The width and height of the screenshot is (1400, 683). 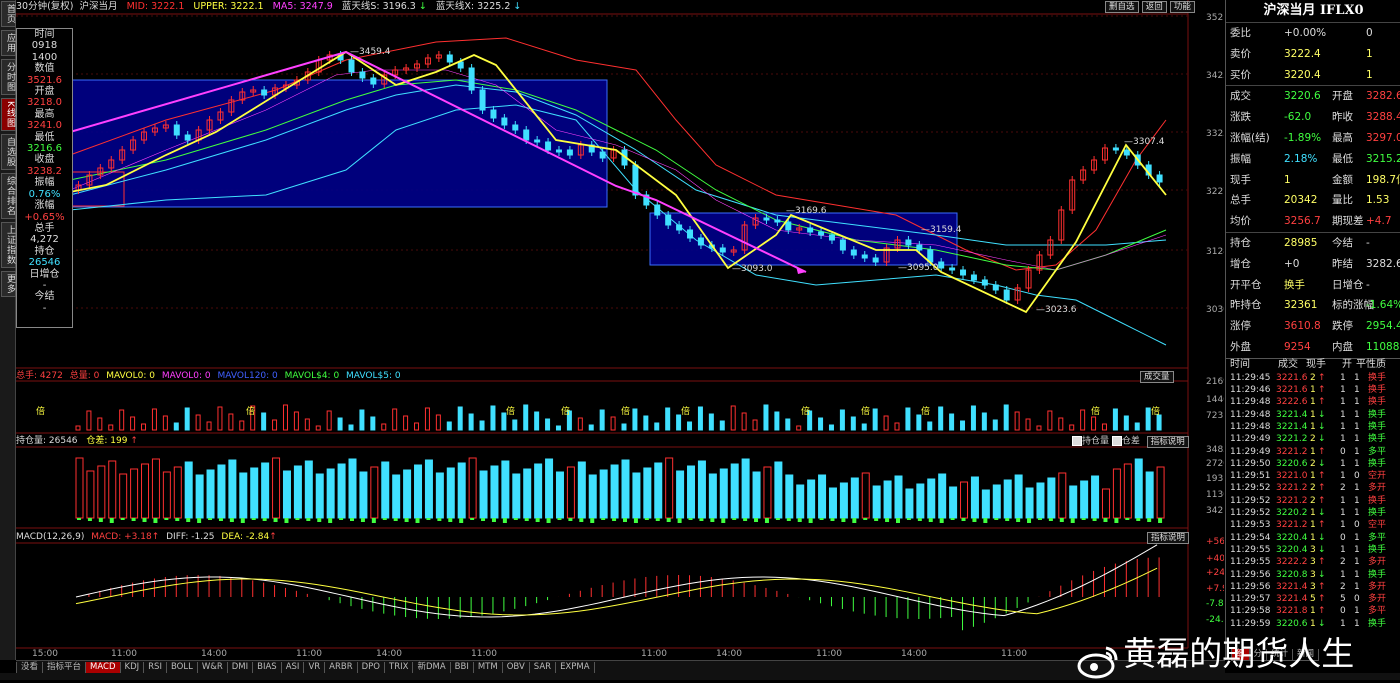 What do you see at coordinates (1154, 7) in the screenshot?
I see `back-button: 返回` at bounding box center [1154, 7].